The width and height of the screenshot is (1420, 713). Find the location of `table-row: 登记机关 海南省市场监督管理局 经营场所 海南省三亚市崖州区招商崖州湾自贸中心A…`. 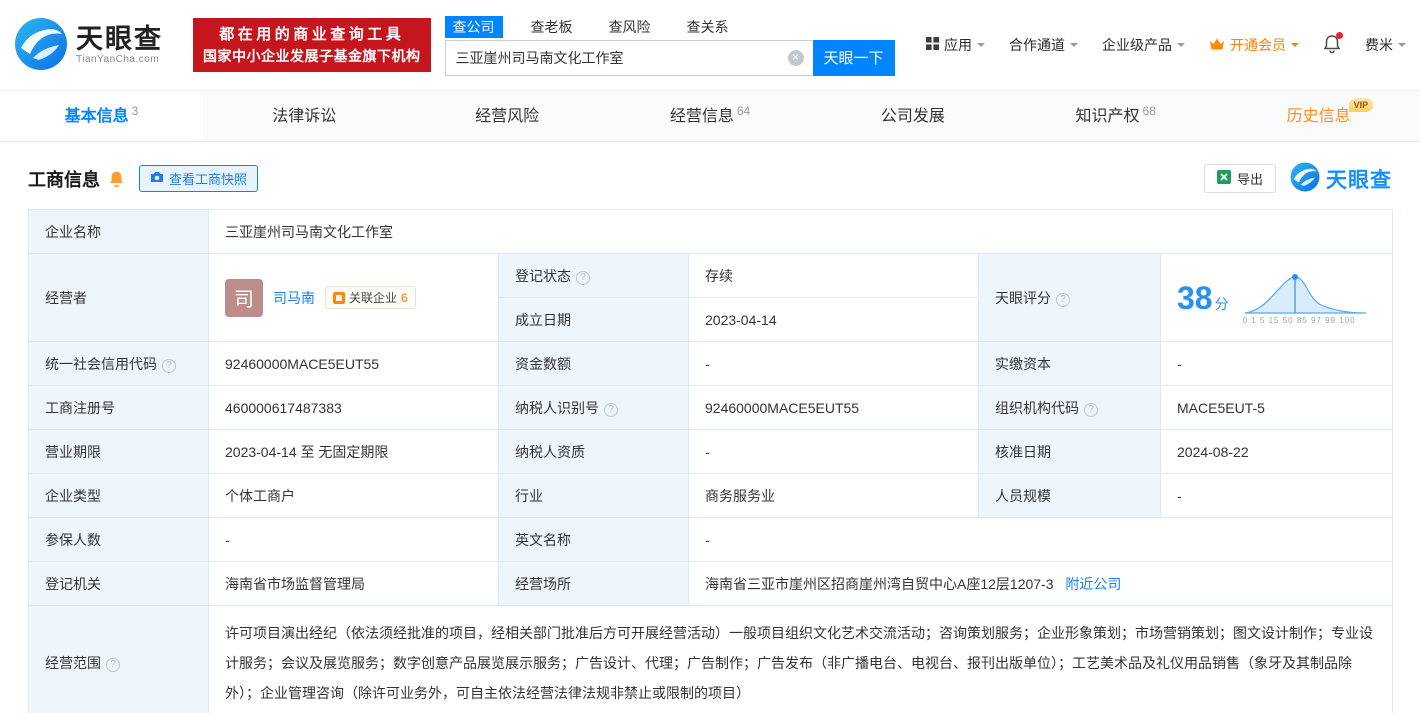

table-row: 登记机关 海南省市场监督管理局 经营场所 海南省三亚市崖州区招商崖州湾自贸中心A… is located at coordinates (711, 583).